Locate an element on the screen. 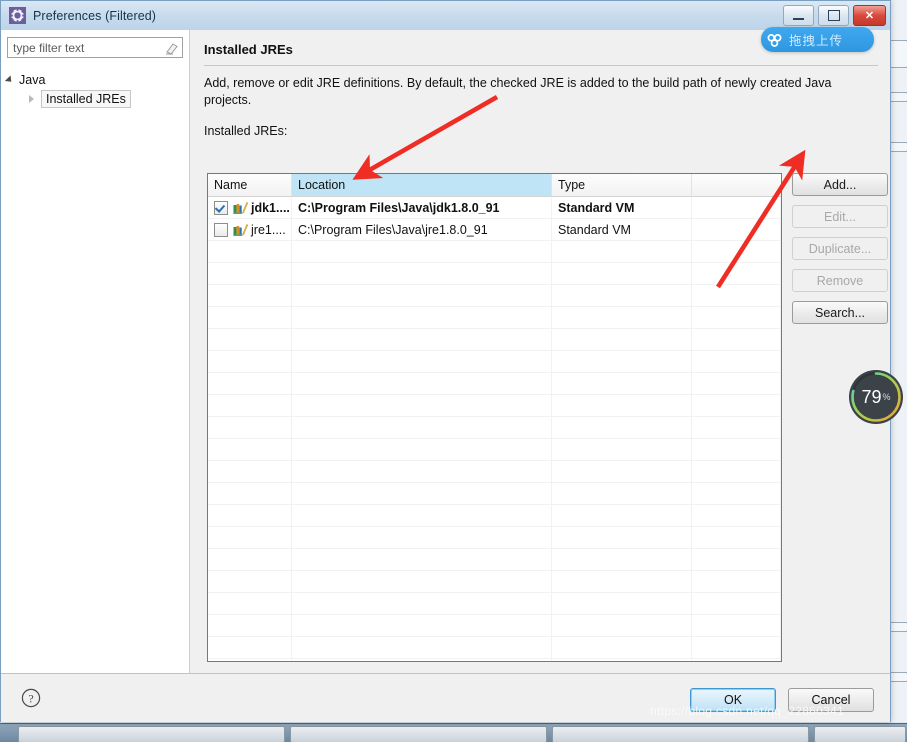 The height and width of the screenshot is (742, 907). chevron-expanded-icon is located at coordinates (9, 79).